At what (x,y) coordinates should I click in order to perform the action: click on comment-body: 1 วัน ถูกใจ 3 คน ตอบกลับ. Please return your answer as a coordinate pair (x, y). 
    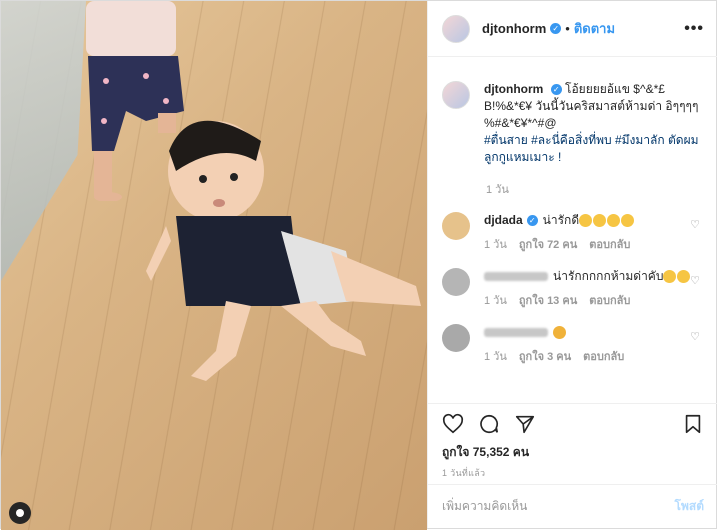
    Looking at the image, I should click on (589, 345).